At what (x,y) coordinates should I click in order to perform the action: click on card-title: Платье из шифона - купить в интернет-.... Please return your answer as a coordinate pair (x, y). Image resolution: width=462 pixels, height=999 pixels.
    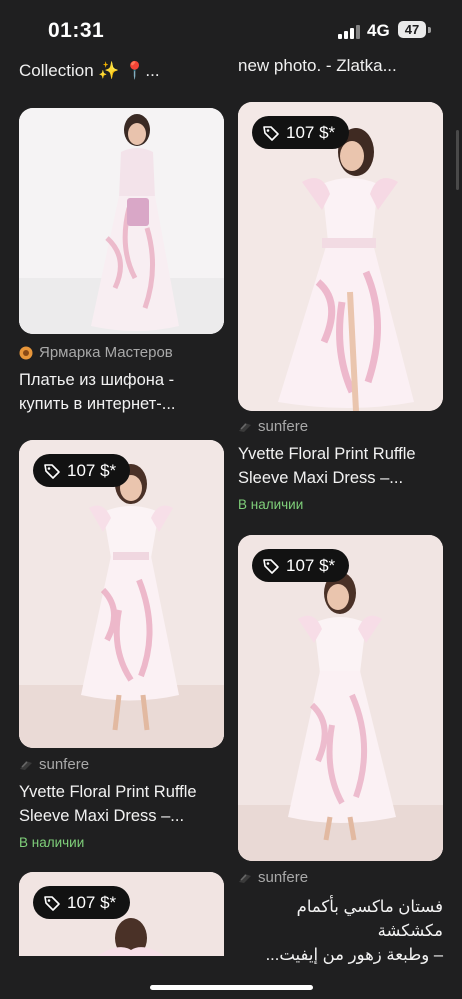
    Looking at the image, I should click on (121, 392).